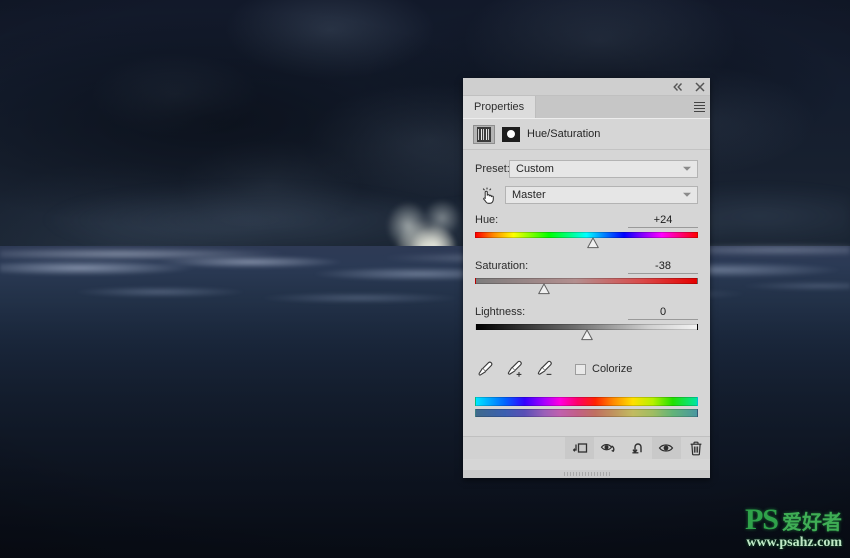 Image resolution: width=850 pixels, height=558 pixels. I want to click on clip-to-layer-button, so click(579, 448).